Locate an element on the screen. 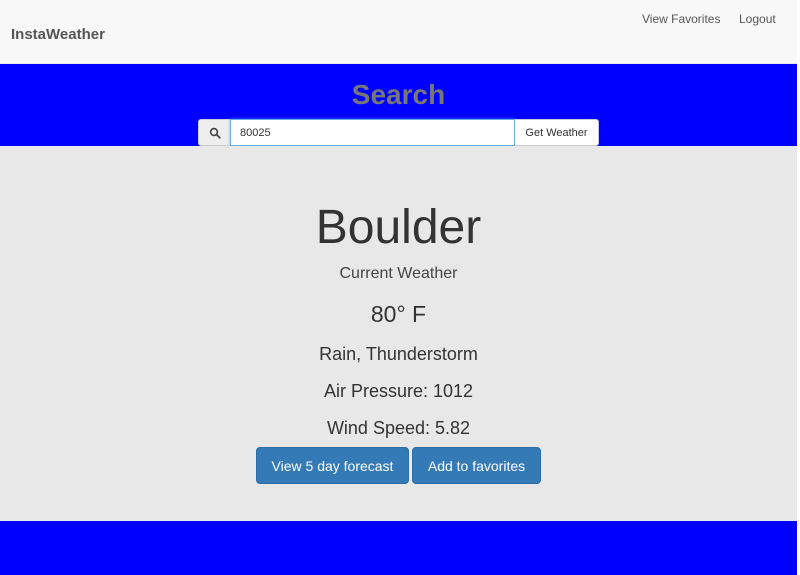 This screenshot has height=575, width=800. wind-speed: Wind Speed: 5.82 is located at coordinates (398, 428).